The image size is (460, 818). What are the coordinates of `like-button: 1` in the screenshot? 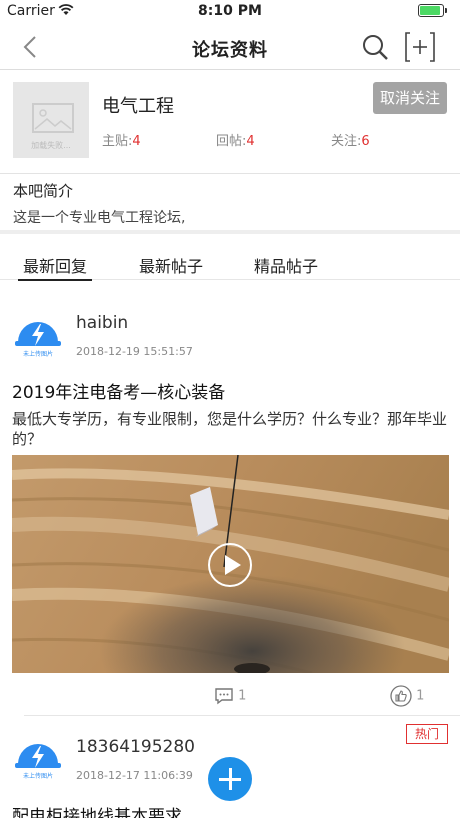 It's located at (407, 696).